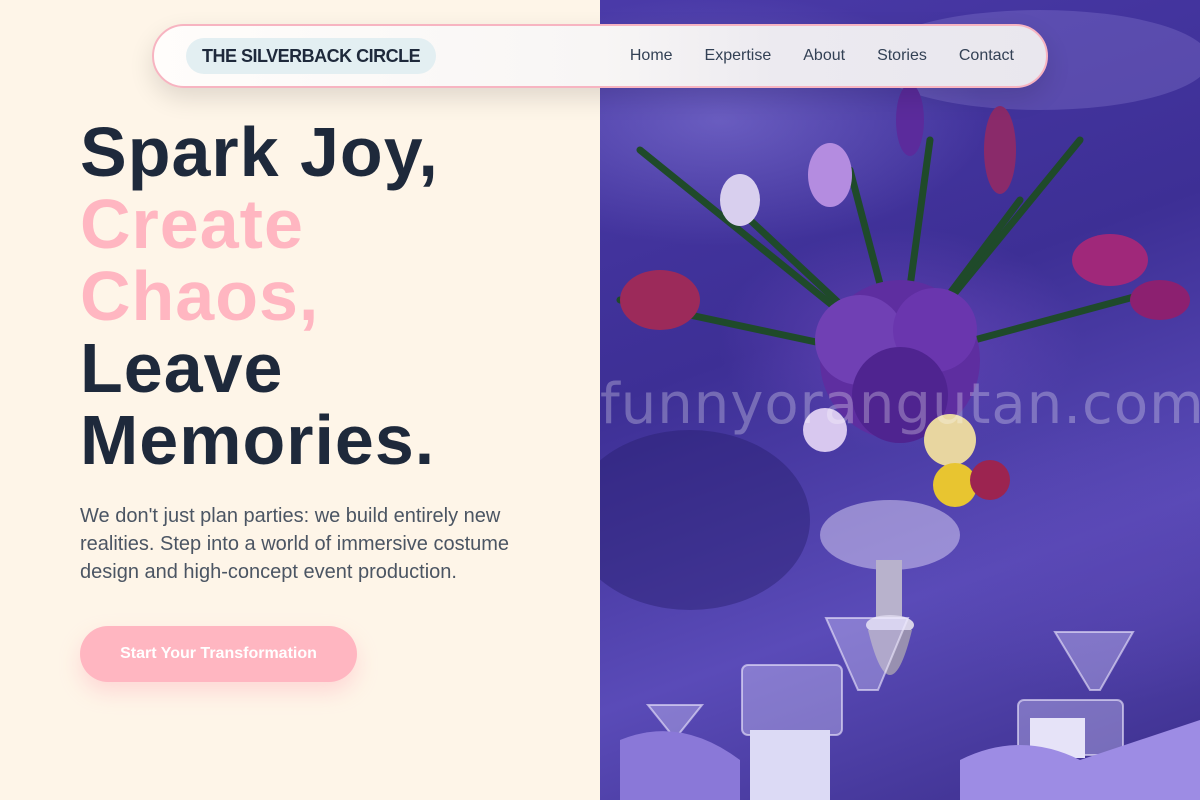 The height and width of the screenshot is (800, 1200). I want to click on nav-links: Home Expertise About Stories Contact, so click(822, 56).